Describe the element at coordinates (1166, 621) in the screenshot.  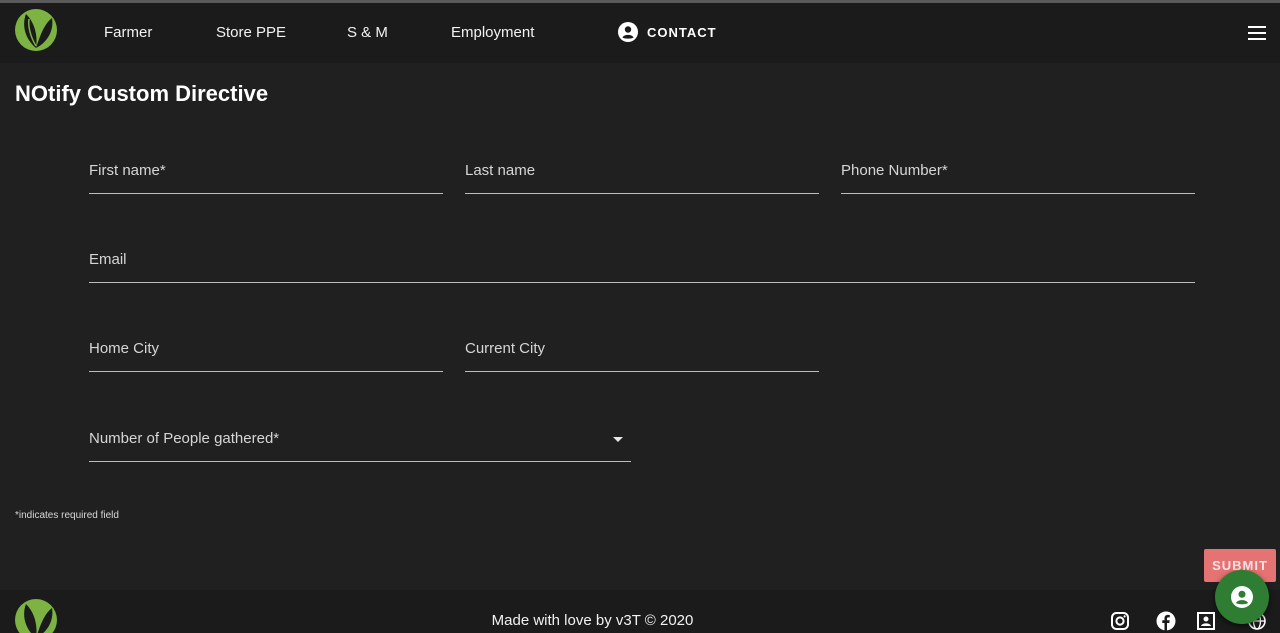
I see `facebook-icon` at that location.